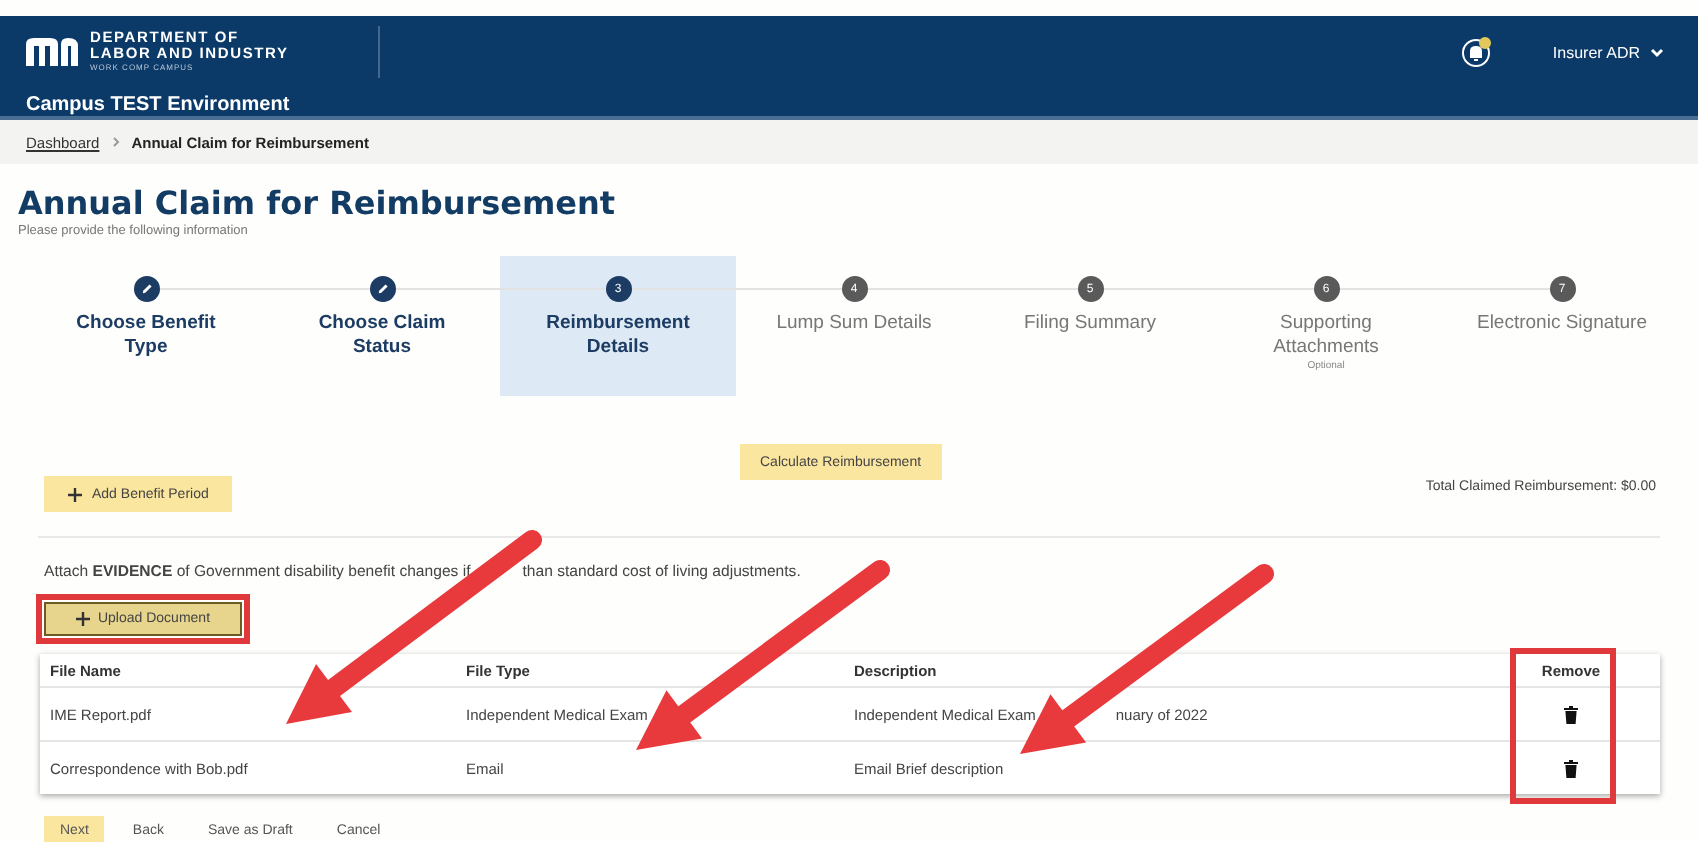 This screenshot has width=1698, height=842. What do you see at coordinates (318, 204) in the screenshot?
I see `page-title: Annual Claim for Reimbursement` at bounding box center [318, 204].